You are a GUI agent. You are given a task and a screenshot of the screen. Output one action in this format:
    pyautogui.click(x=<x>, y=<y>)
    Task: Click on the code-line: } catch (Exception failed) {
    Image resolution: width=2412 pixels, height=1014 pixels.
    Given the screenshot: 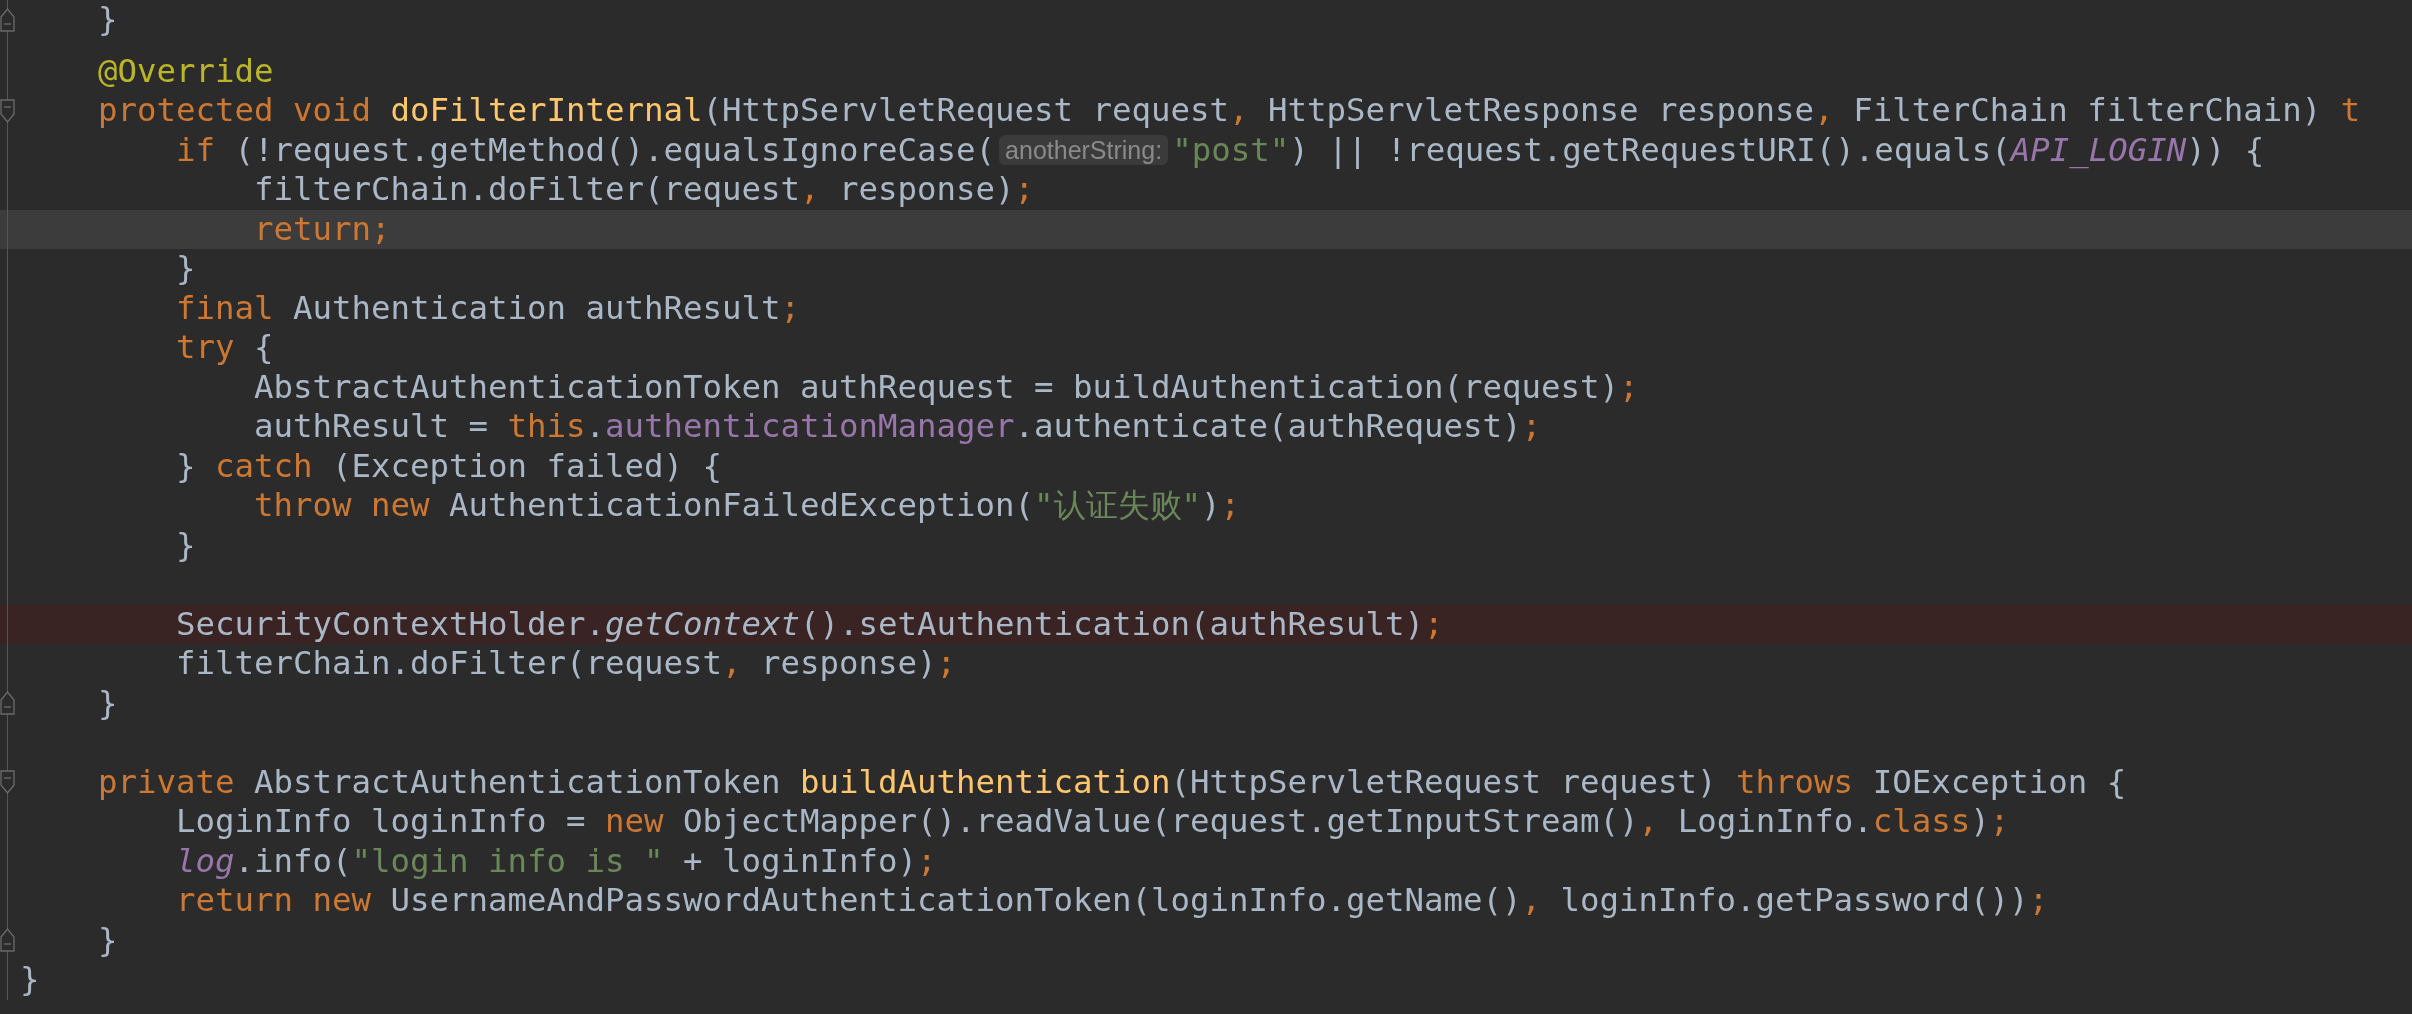 What is the action you would take?
    pyautogui.click(x=449, y=466)
    